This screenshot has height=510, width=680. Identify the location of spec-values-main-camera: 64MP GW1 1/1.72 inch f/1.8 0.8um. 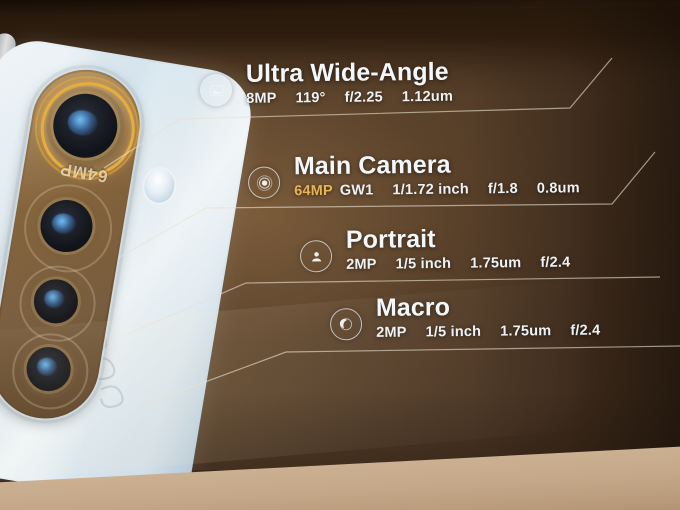
(437, 189).